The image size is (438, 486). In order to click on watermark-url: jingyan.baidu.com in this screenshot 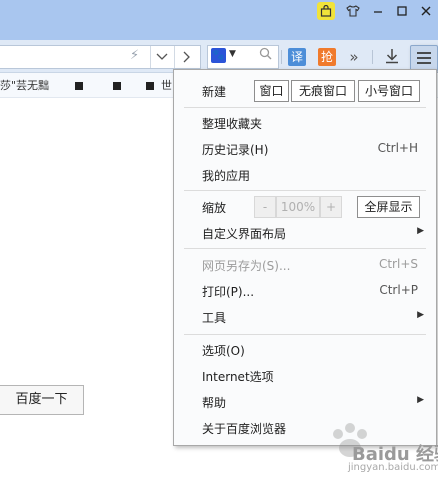, I will do `click(393, 467)`.